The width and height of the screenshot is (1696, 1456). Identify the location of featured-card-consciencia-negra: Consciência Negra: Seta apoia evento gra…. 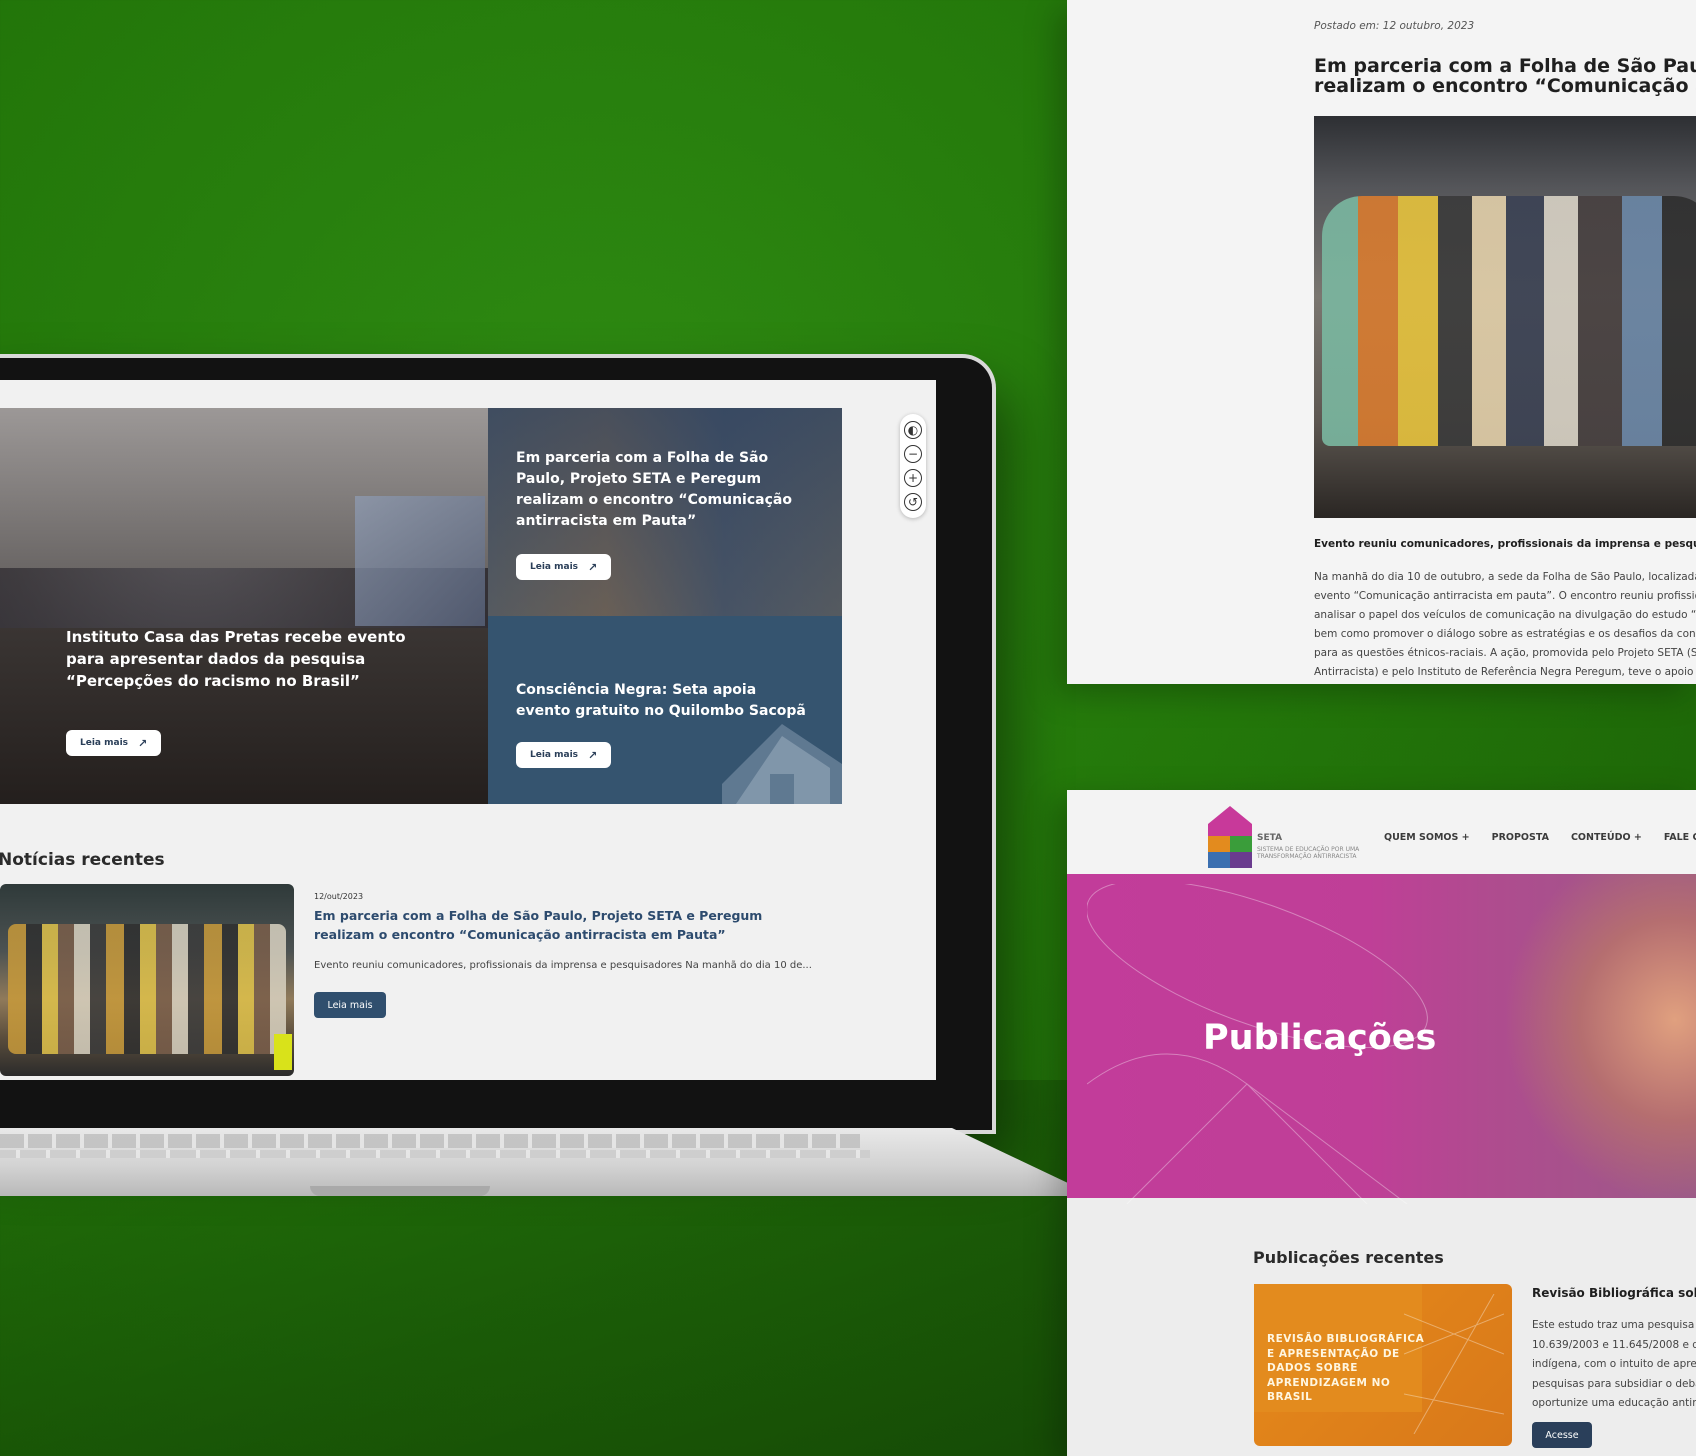
(665, 710).